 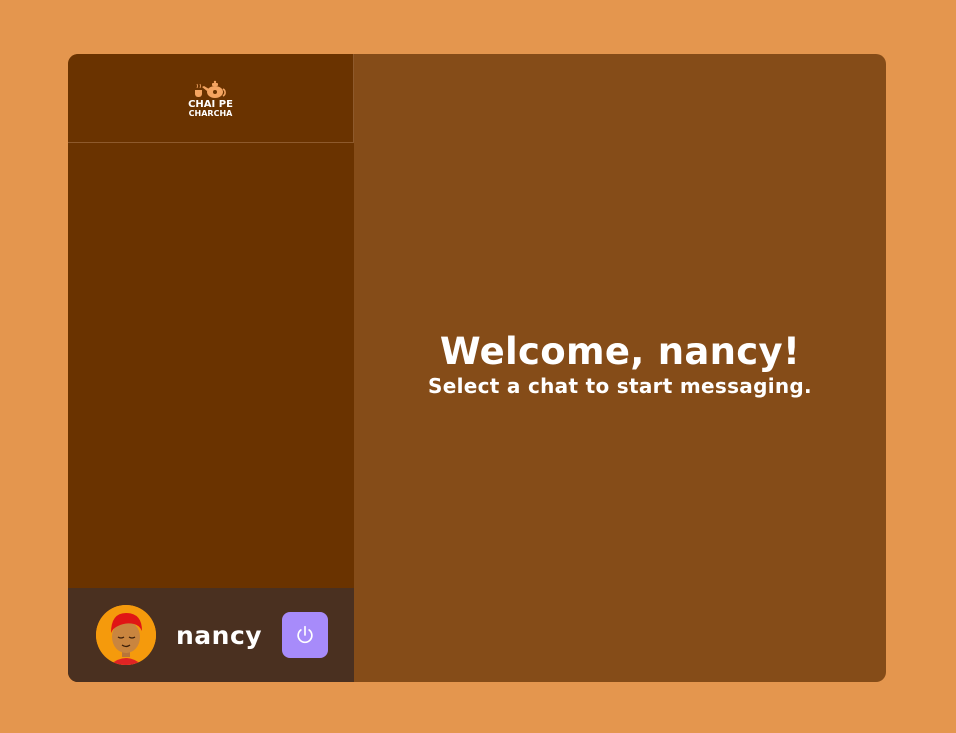 I want to click on avatar-icon, so click(x=126, y=635).